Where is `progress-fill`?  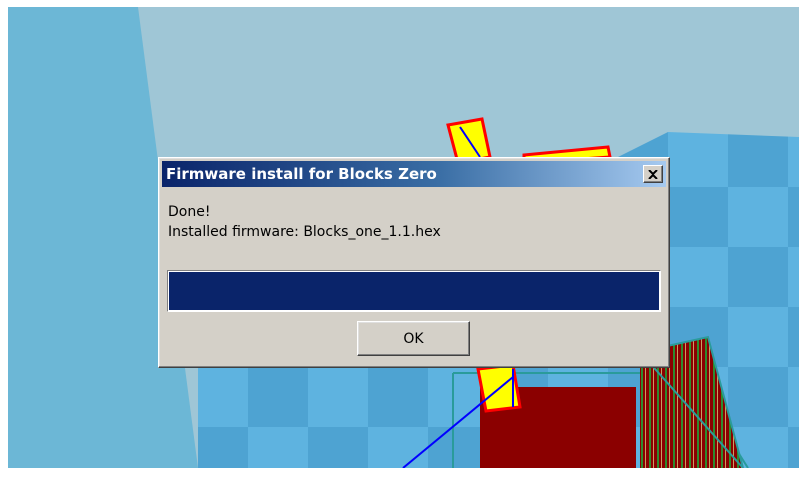
progress-fill is located at coordinates (414, 291).